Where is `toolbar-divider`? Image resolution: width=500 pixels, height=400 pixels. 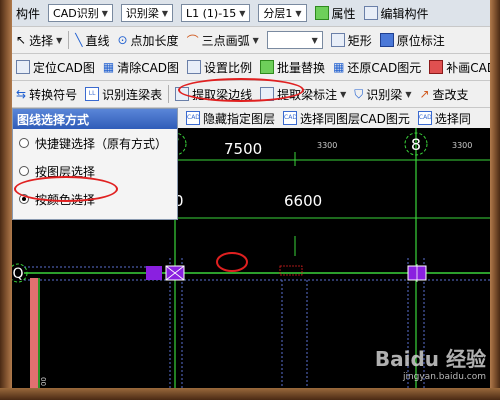
toolbar-divider is located at coordinates (69, 40).